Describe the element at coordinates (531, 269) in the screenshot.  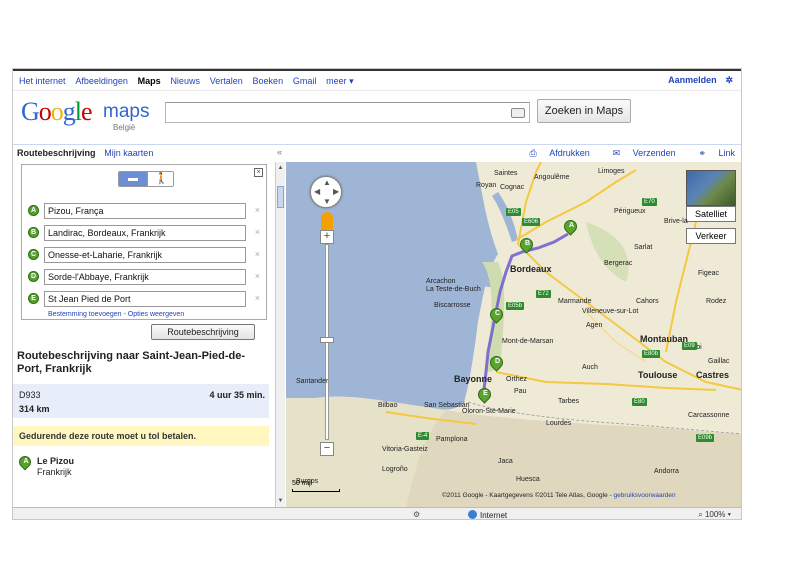
I see `city-bordeaux: Bordeaux` at that location.